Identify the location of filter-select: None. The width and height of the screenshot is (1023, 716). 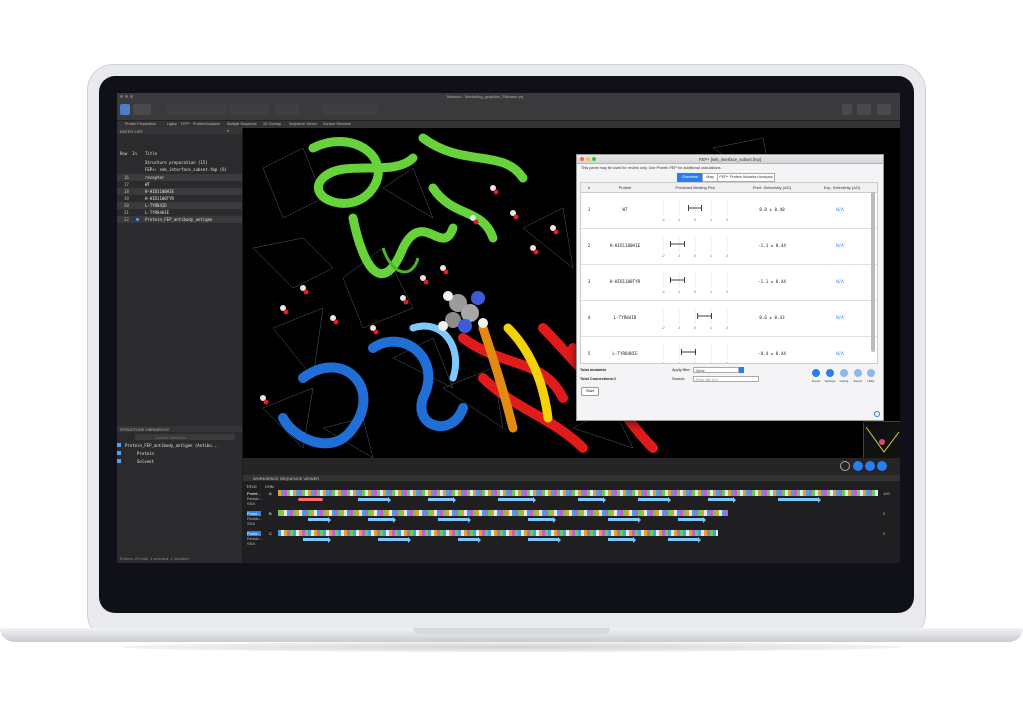
(716, 370).